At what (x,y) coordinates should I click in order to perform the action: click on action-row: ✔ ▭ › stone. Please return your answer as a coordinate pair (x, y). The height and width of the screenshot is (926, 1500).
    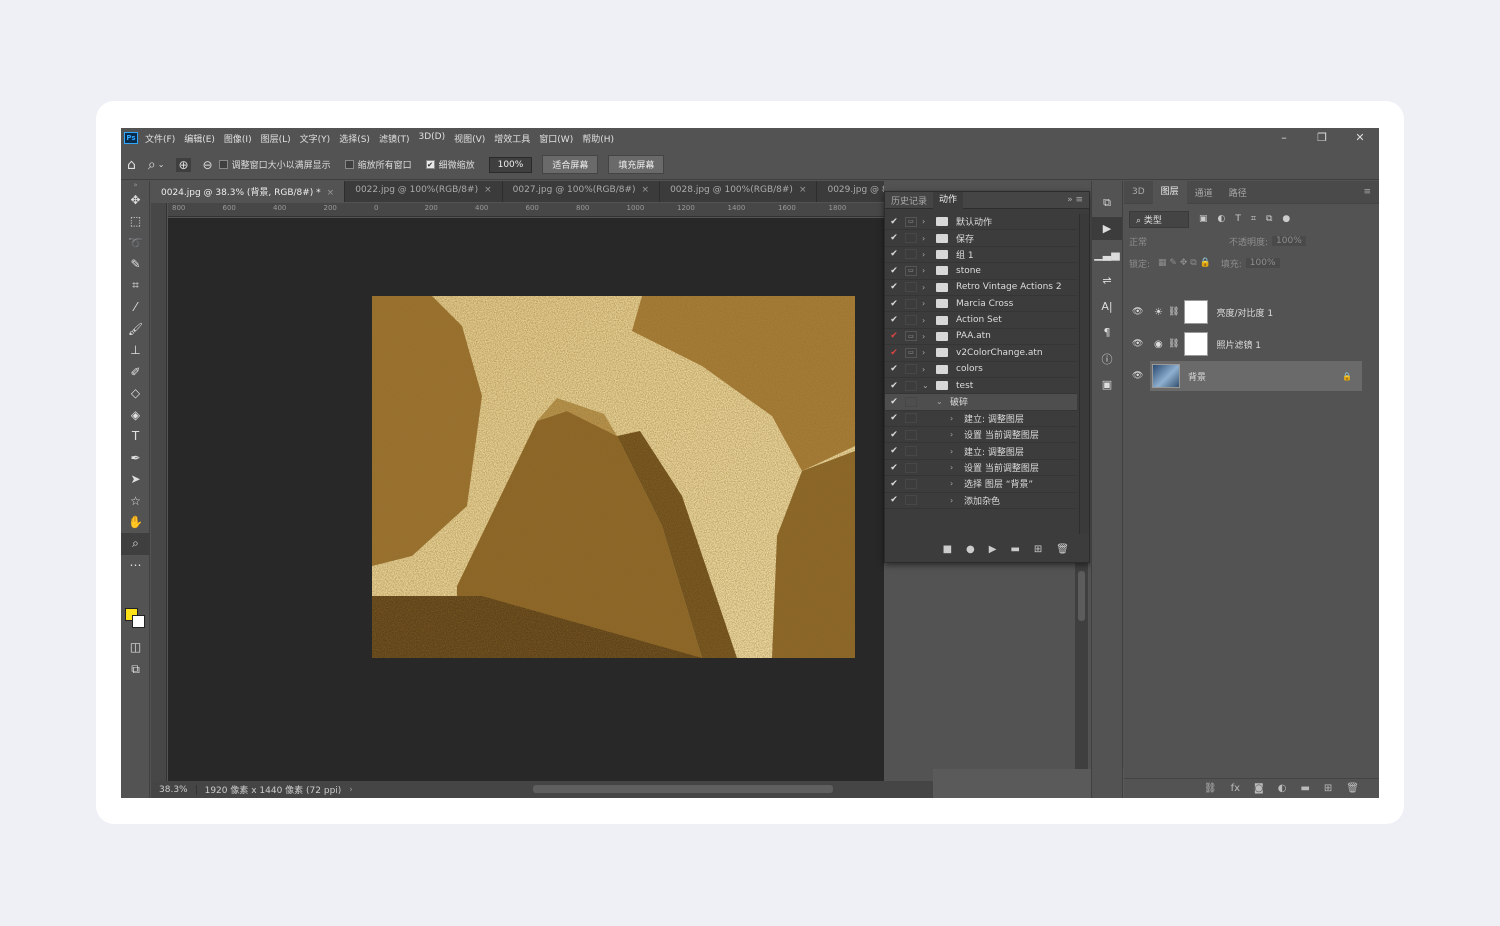
    Looking at the image, I should click on (981, 271).